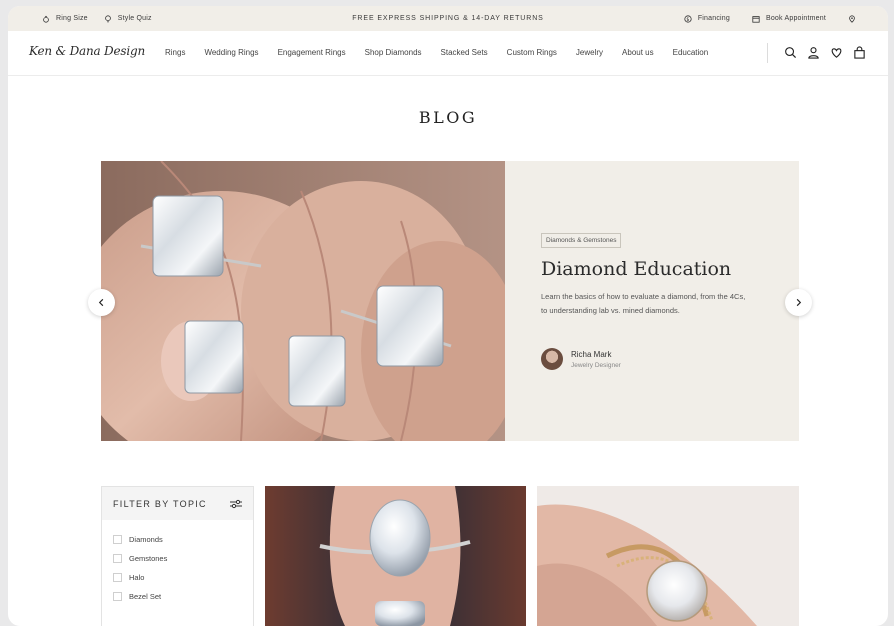 The image size is (894, 626). I want to click on header-divider, so click(767, 53).